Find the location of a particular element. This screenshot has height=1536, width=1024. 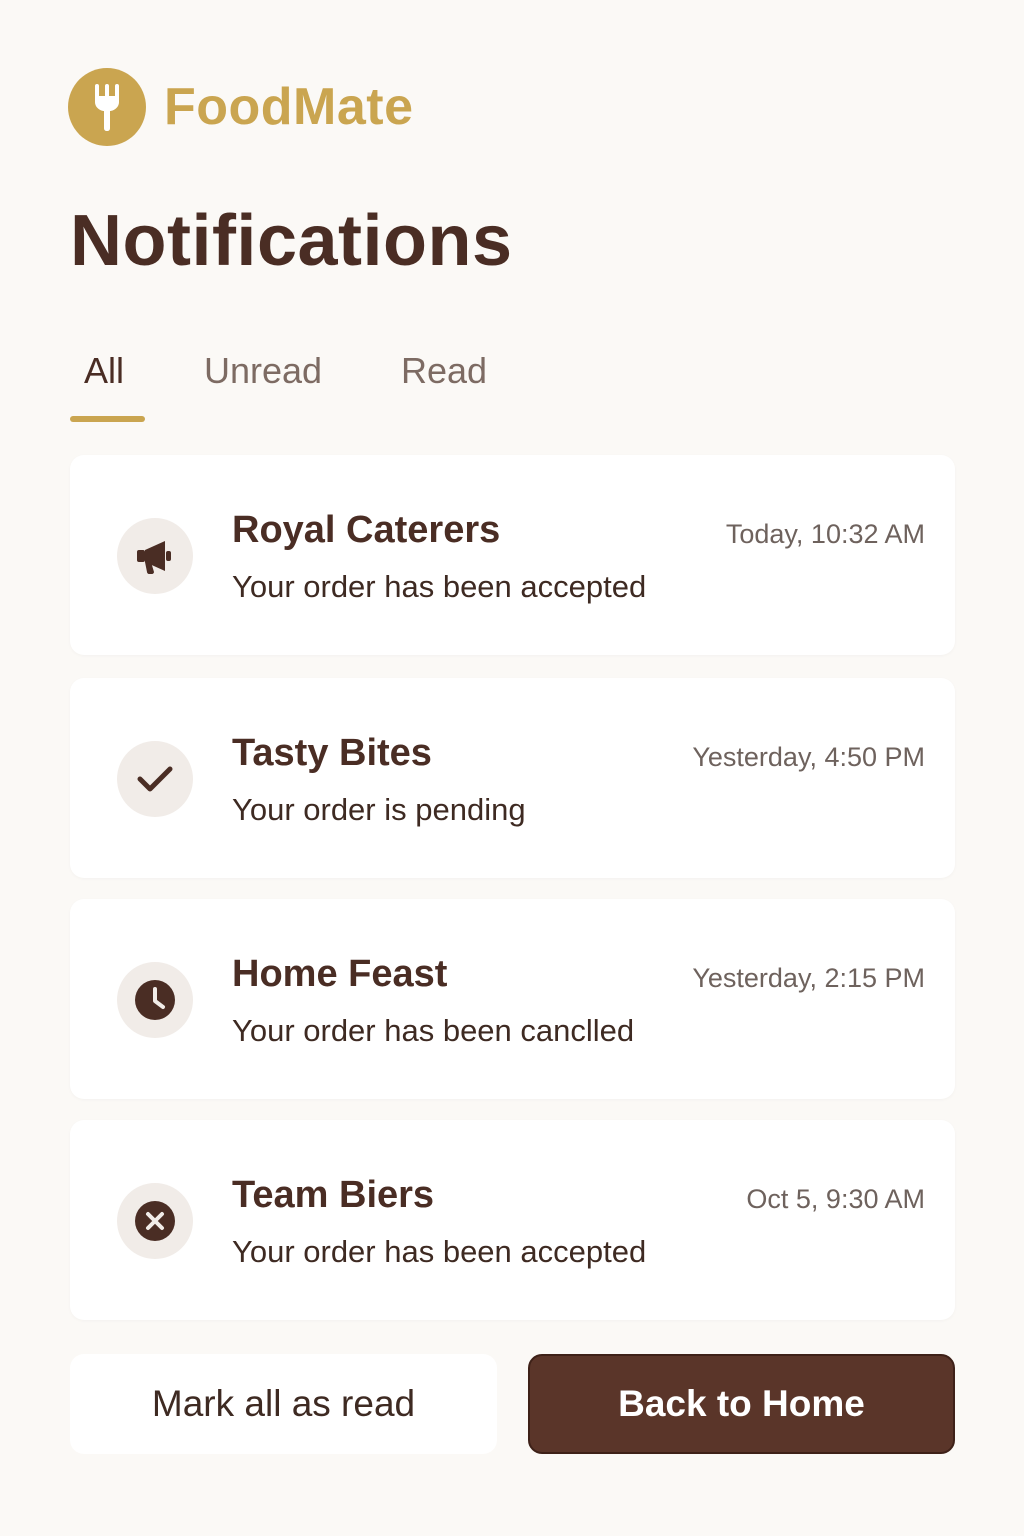

notification-time: Yesterday, 4:50 PM is located at coordinates (808, 757).